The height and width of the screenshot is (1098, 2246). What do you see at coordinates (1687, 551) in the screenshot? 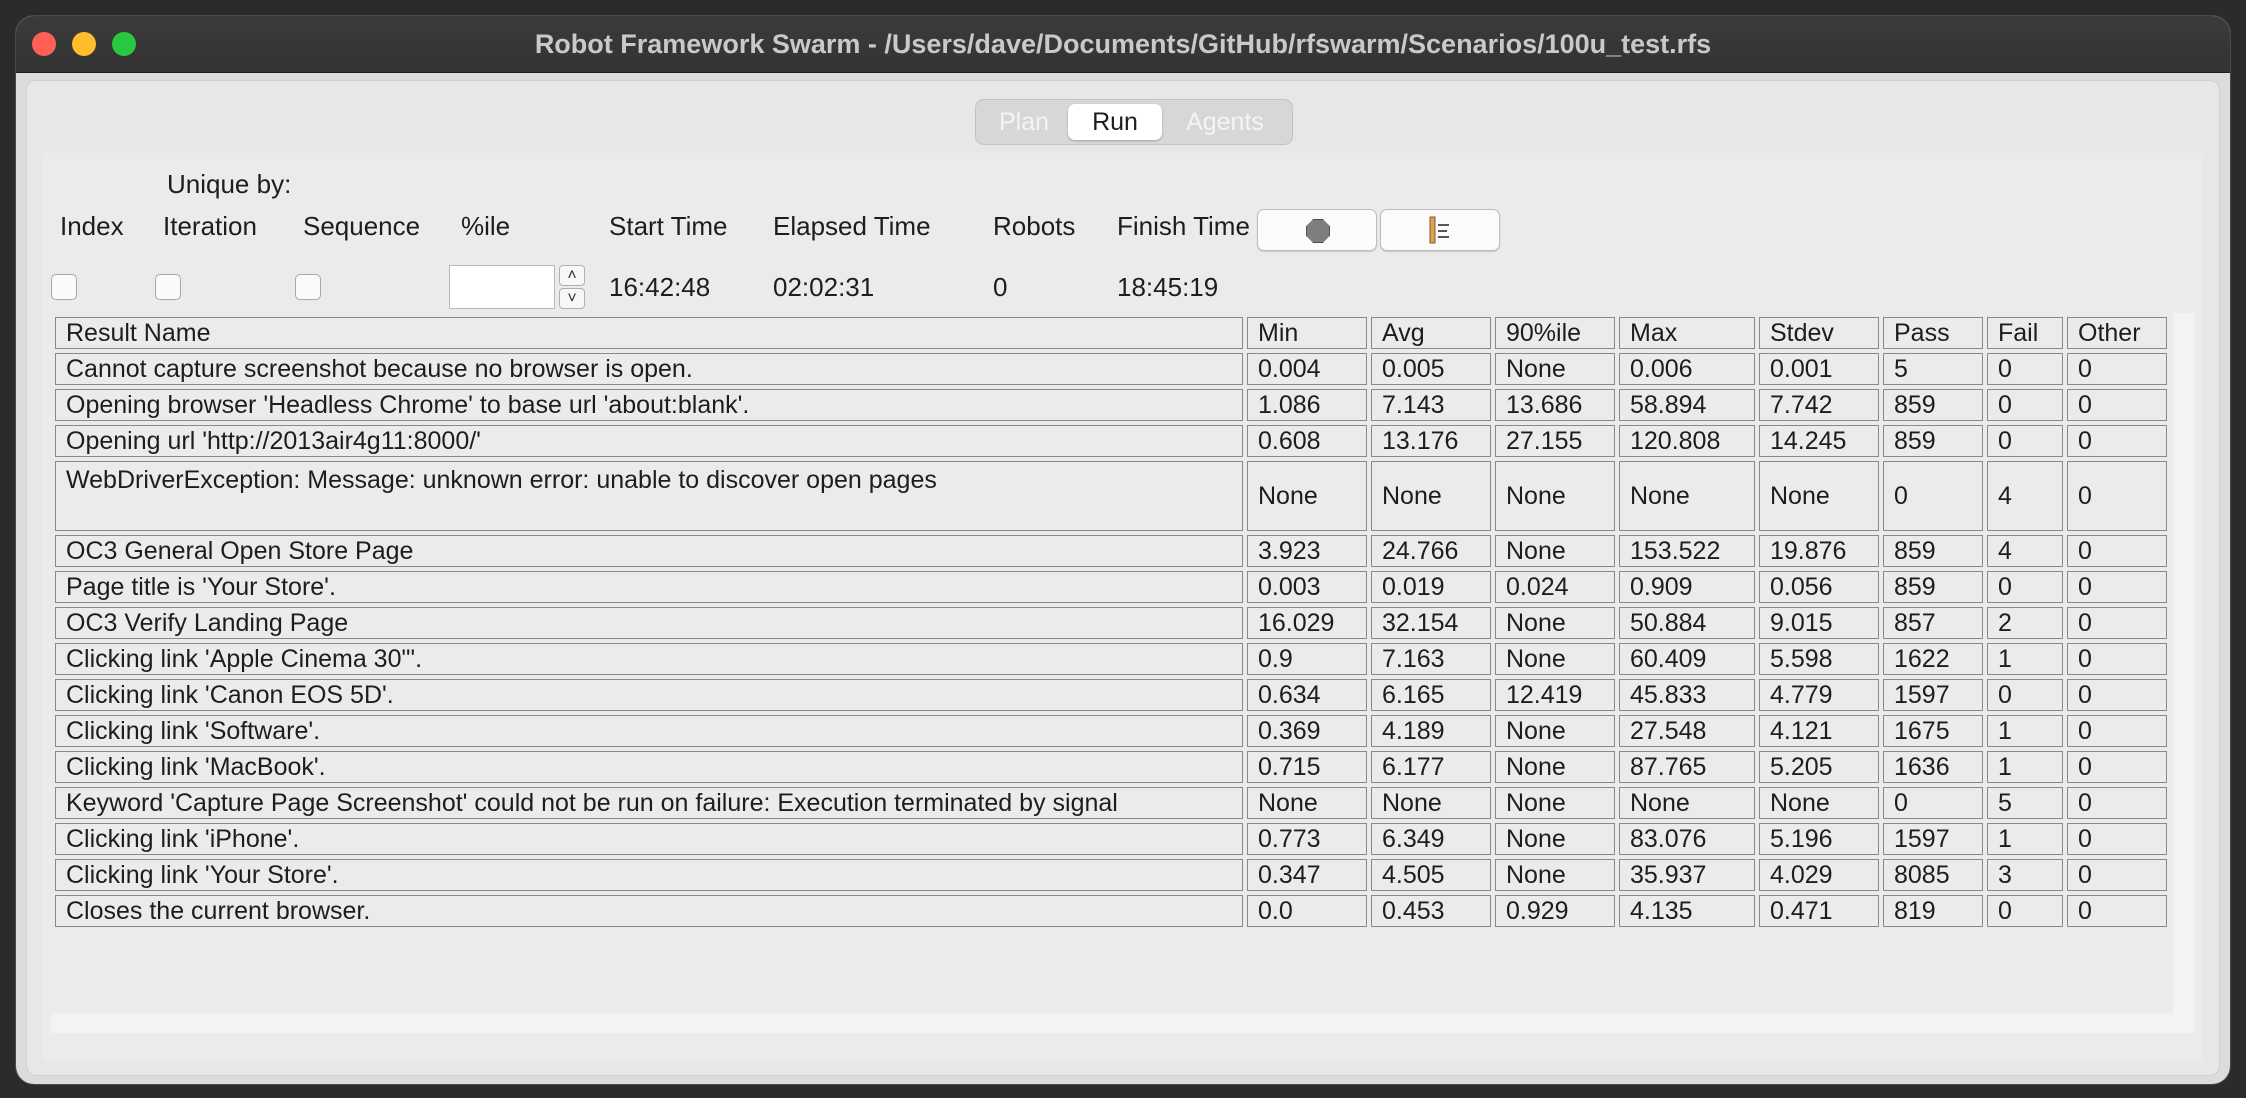
I see `table-cell: 153.522` at bounding box center [1687, 551].